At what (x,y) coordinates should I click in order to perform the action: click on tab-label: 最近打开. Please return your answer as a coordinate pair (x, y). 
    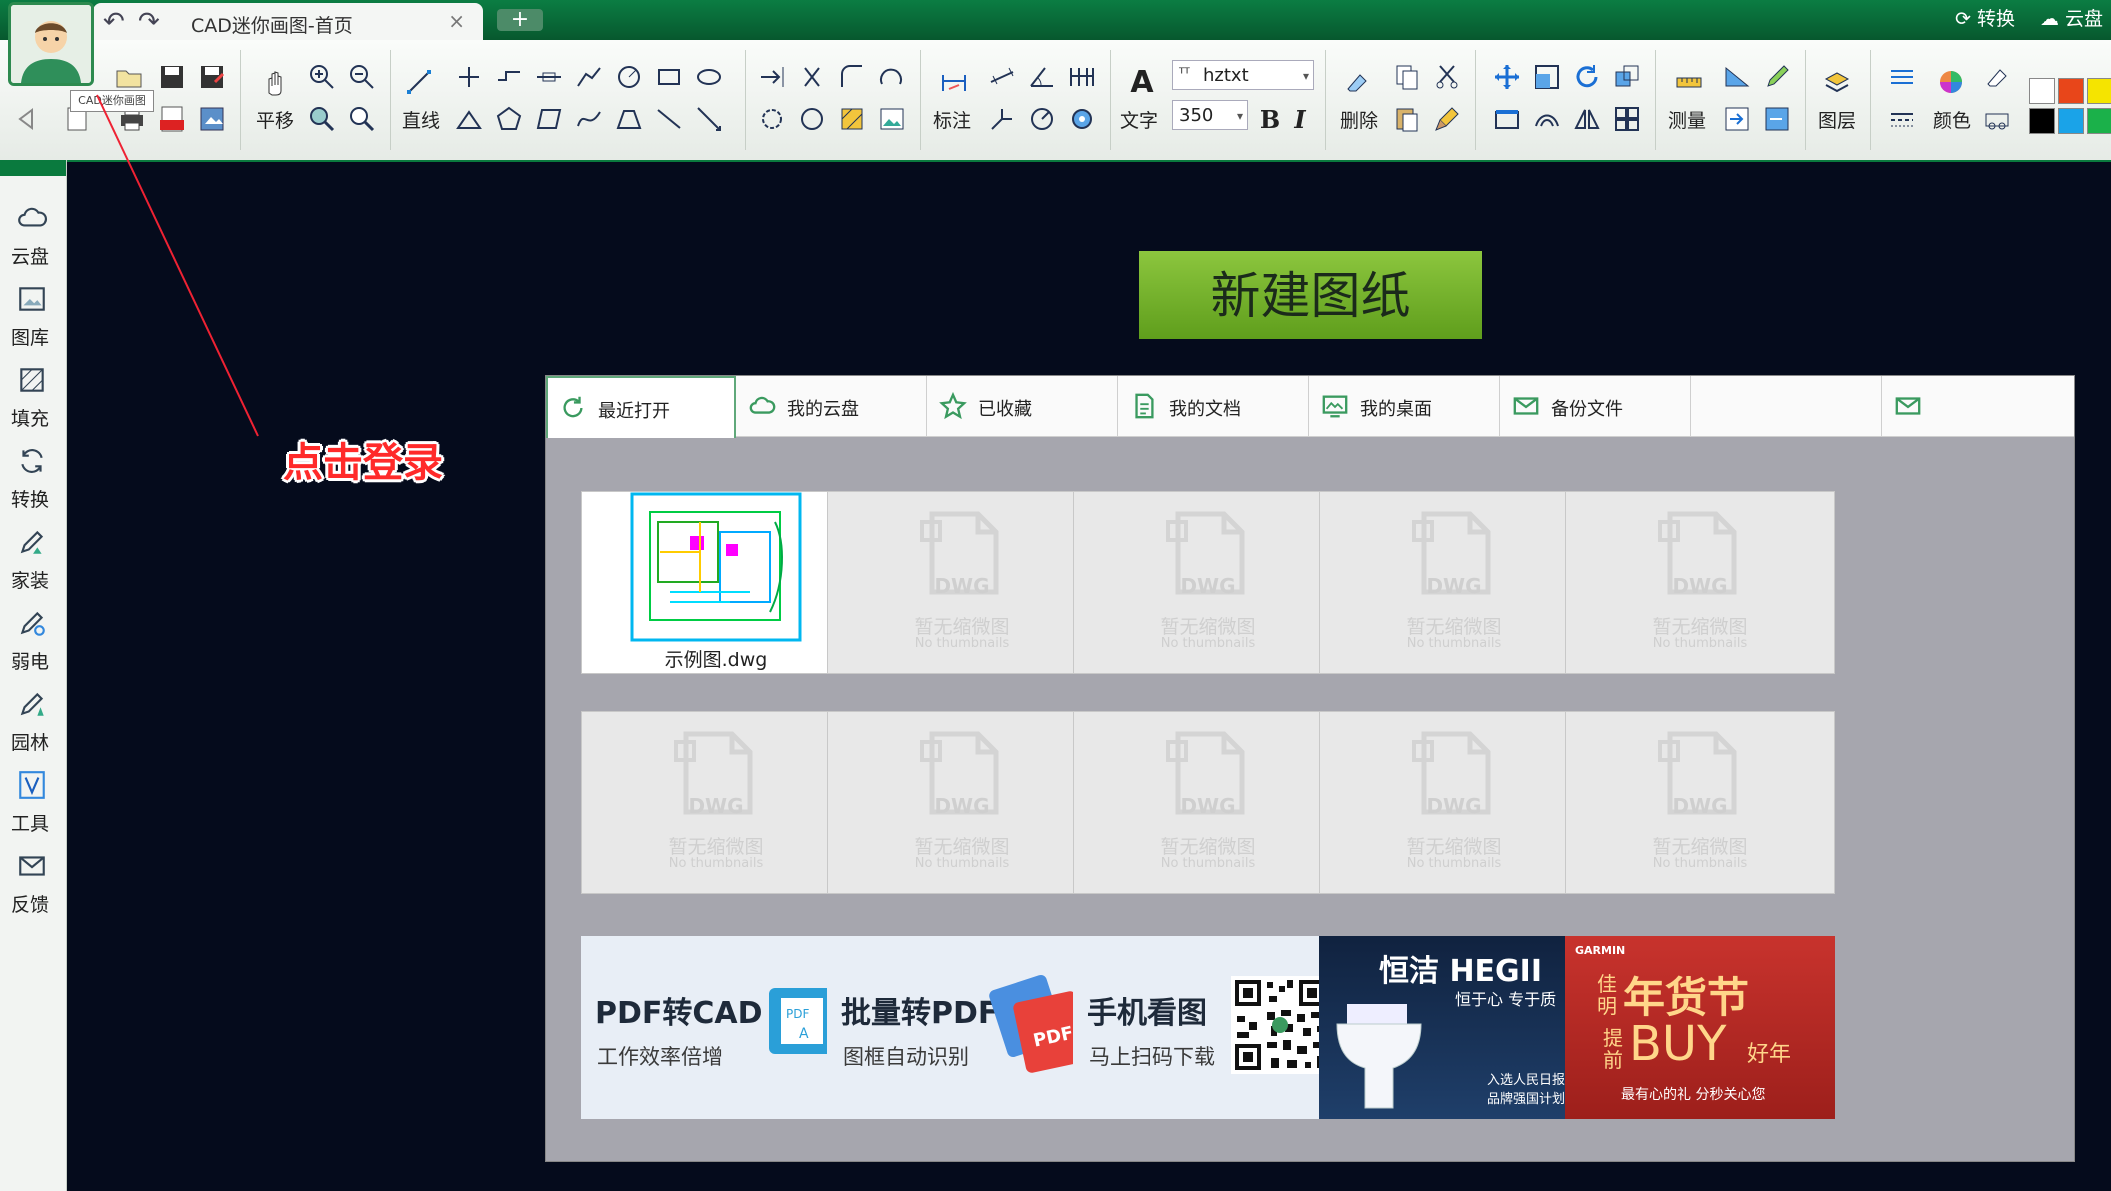
    Looking at the image, I should click on (634, 411).